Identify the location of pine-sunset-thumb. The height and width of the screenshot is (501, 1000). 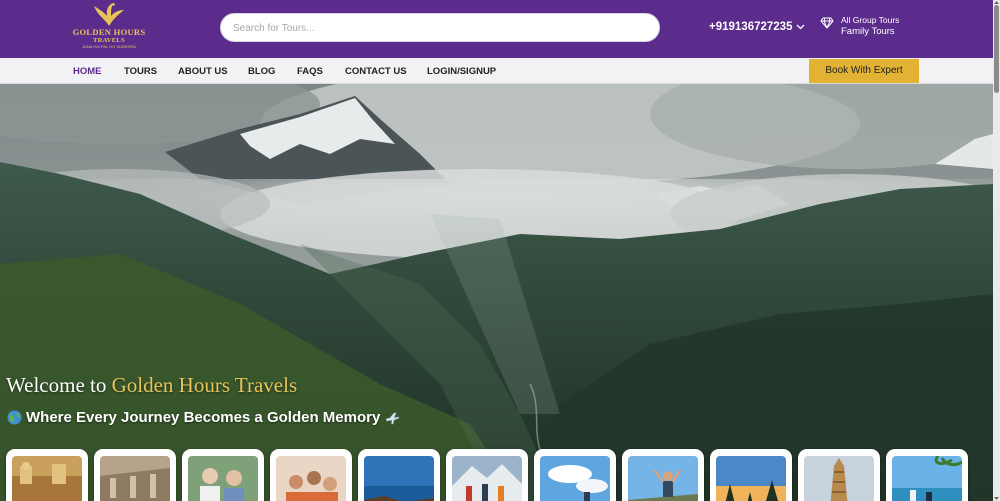
(751, 478).